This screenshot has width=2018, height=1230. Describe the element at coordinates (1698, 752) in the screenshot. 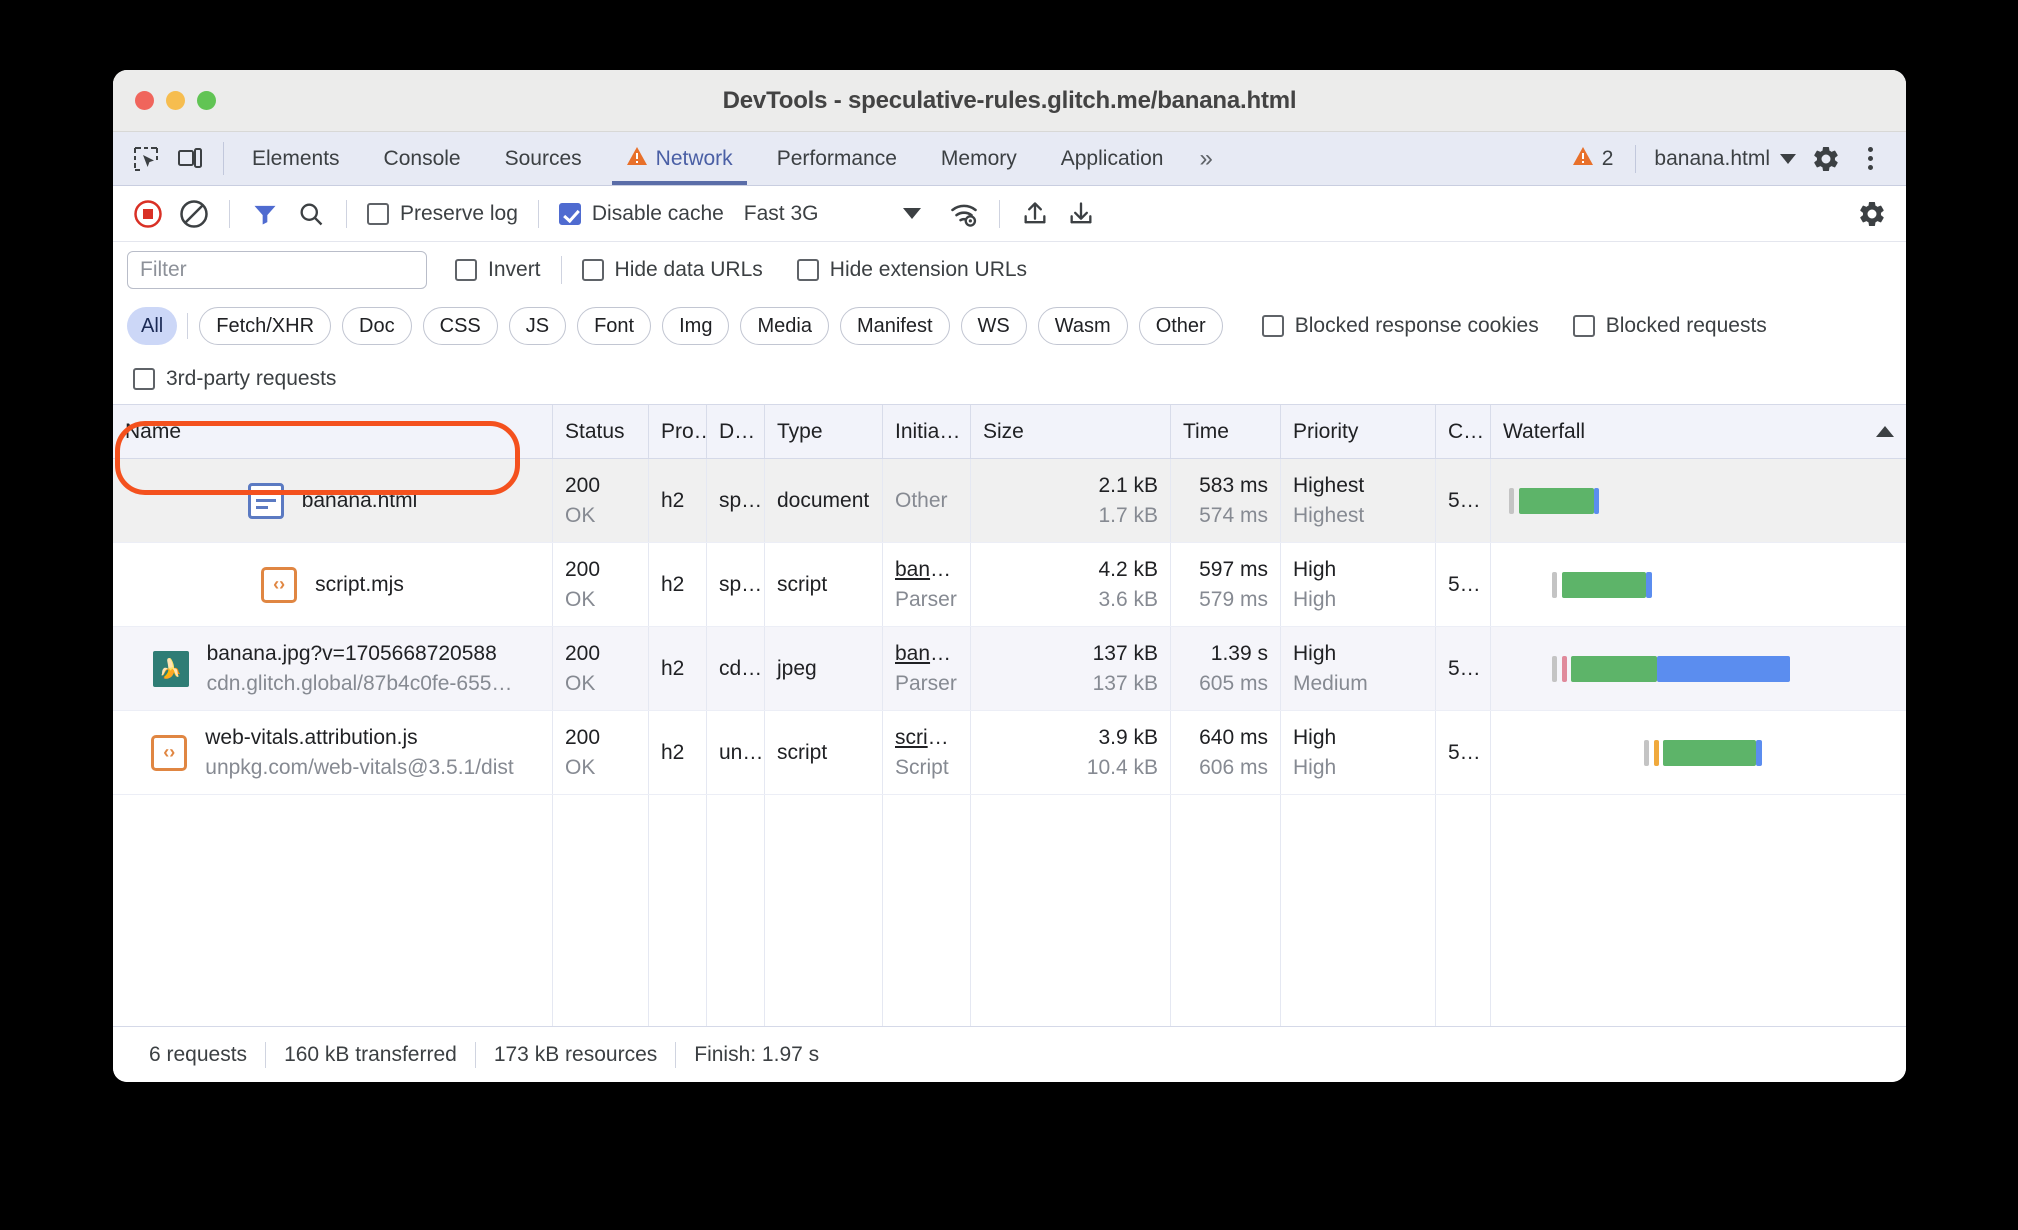

I see `waterfall-cell` at that location.